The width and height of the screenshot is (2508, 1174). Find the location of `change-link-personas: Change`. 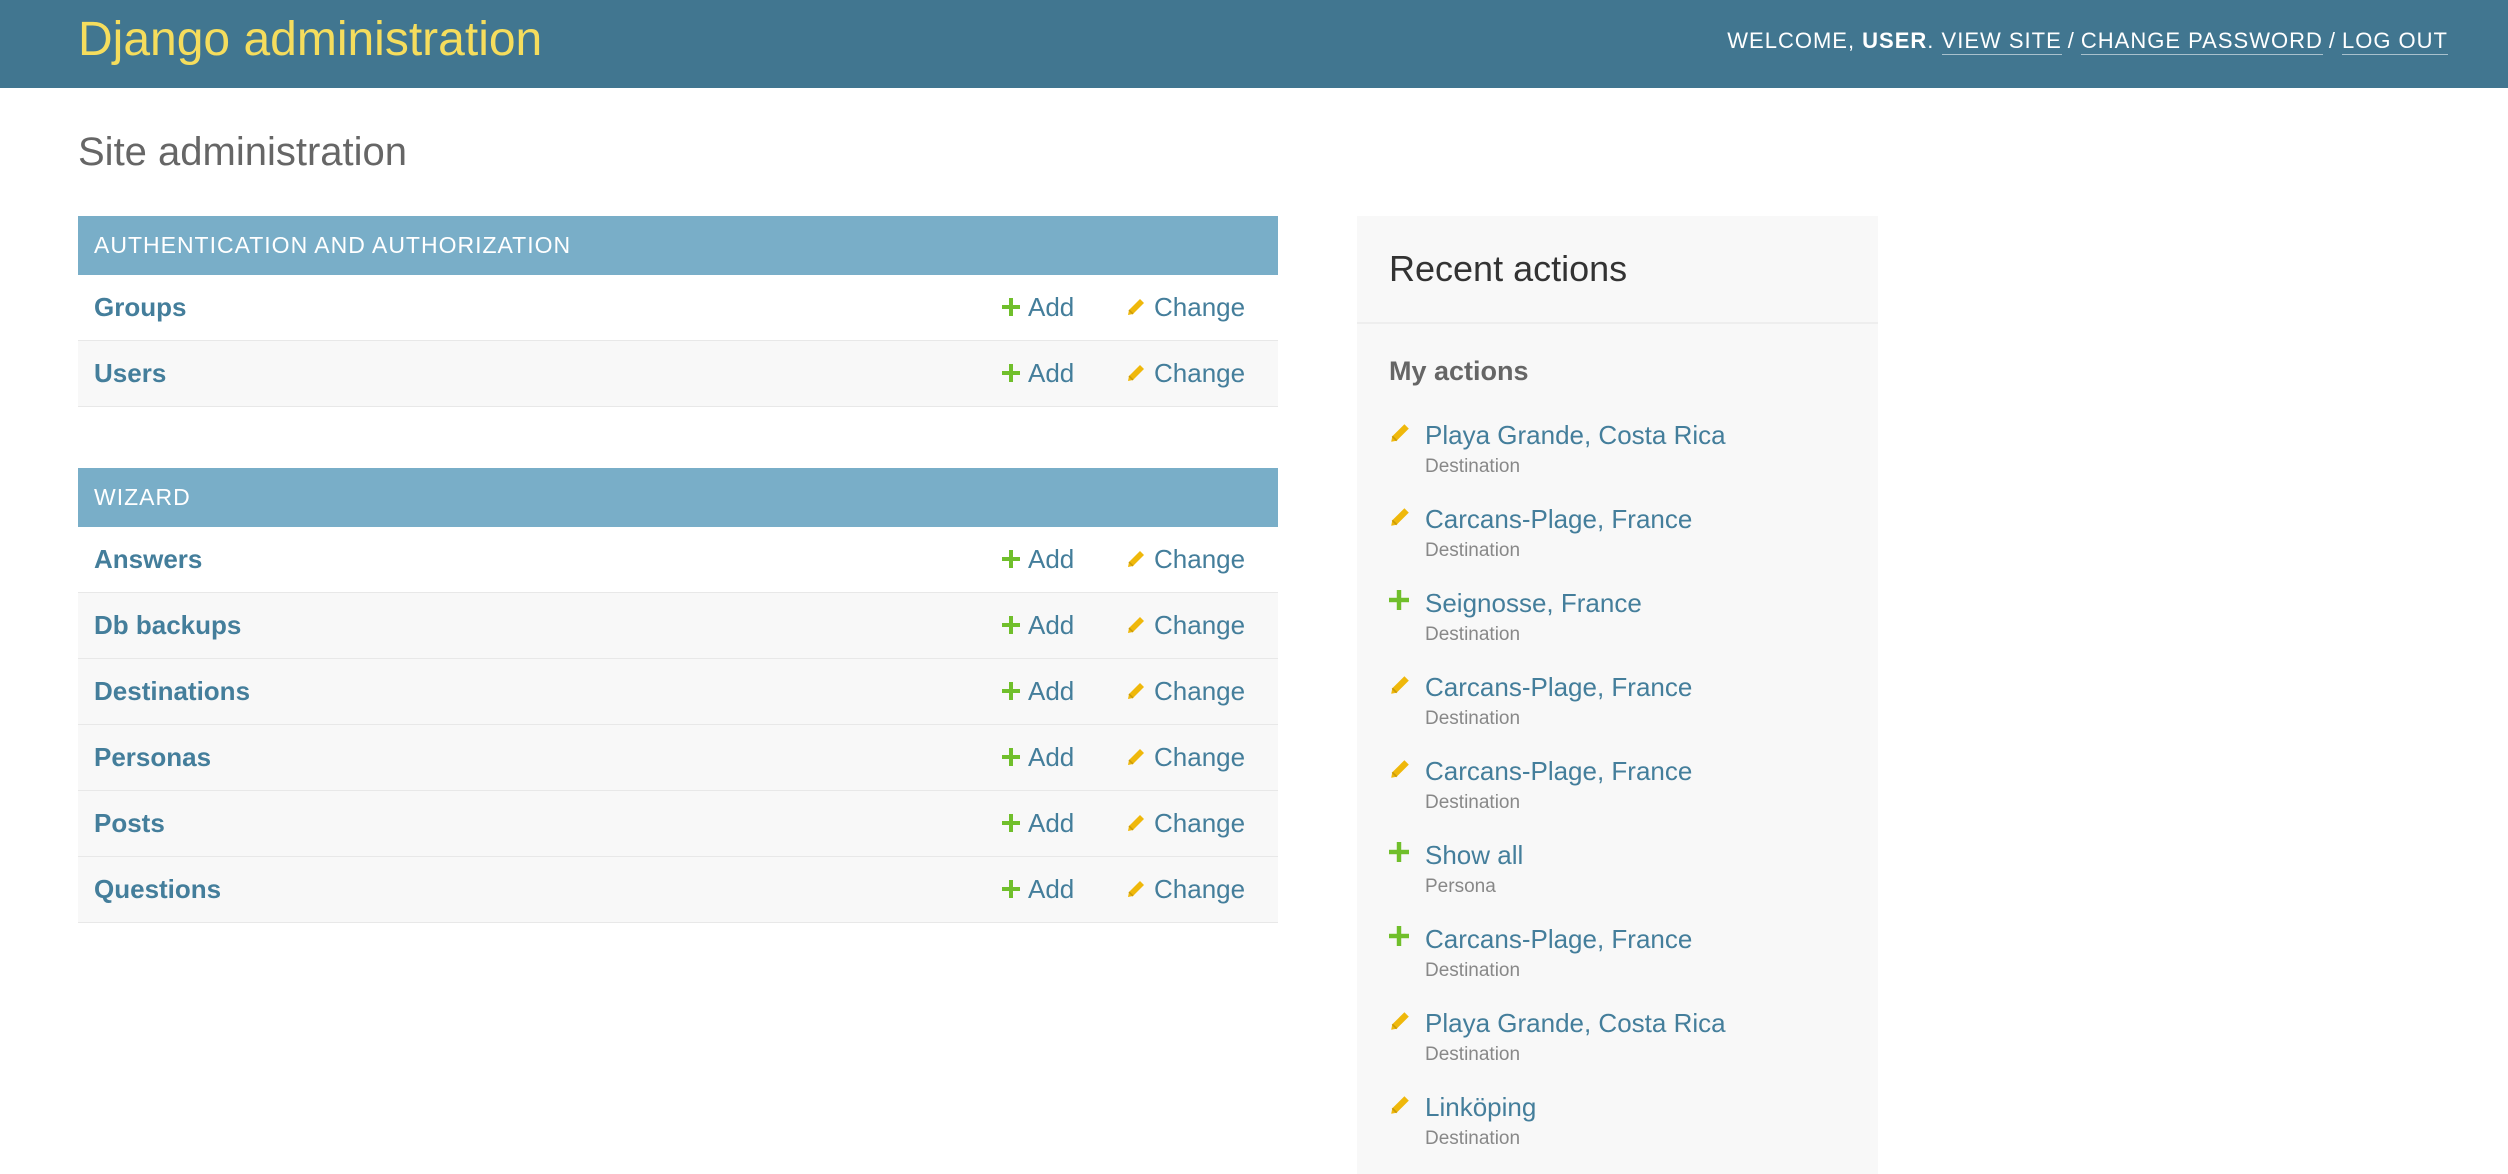

change-link-personas: Change is located at coordinates (1185, 757).